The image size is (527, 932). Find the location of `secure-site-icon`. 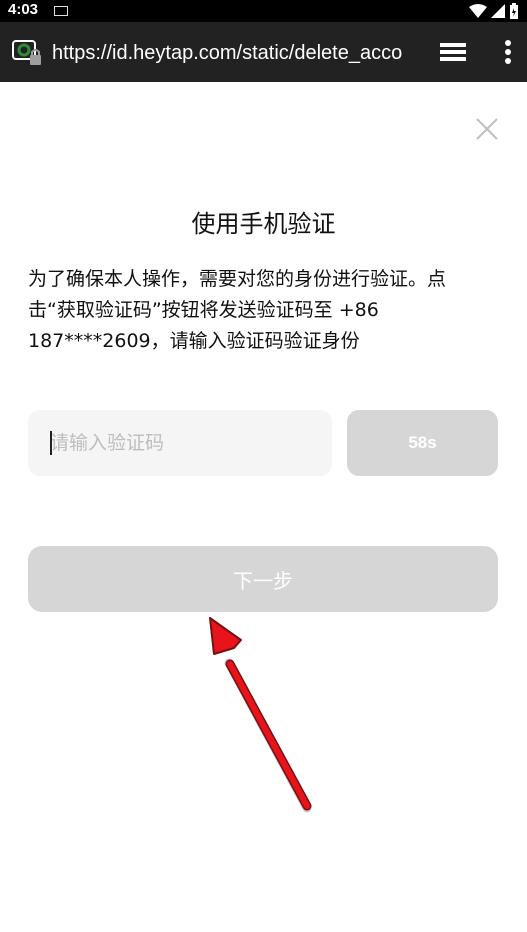

secure-site-icon is located at coordinates (27, 53).